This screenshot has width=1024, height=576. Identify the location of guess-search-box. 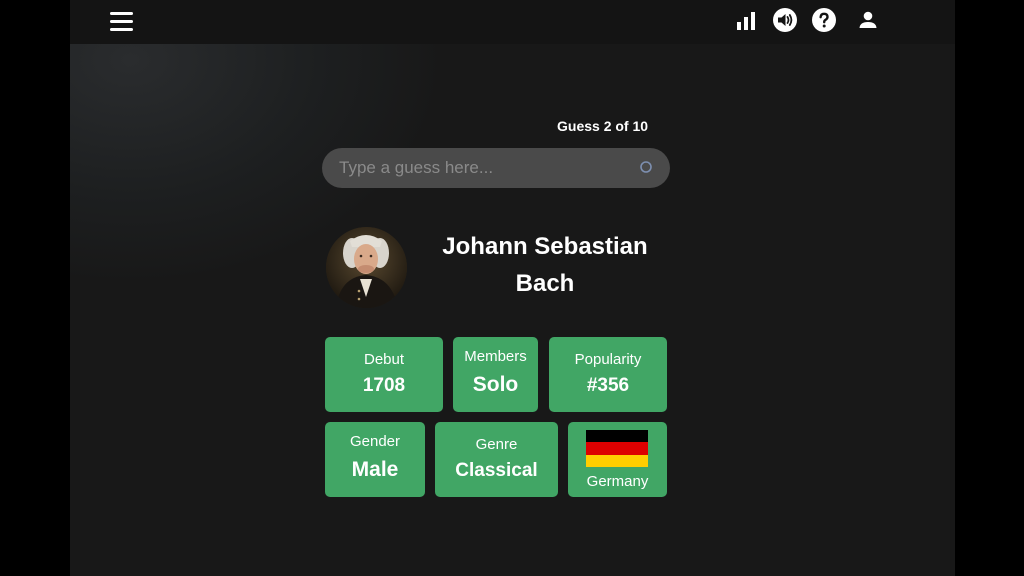
(496, 168).